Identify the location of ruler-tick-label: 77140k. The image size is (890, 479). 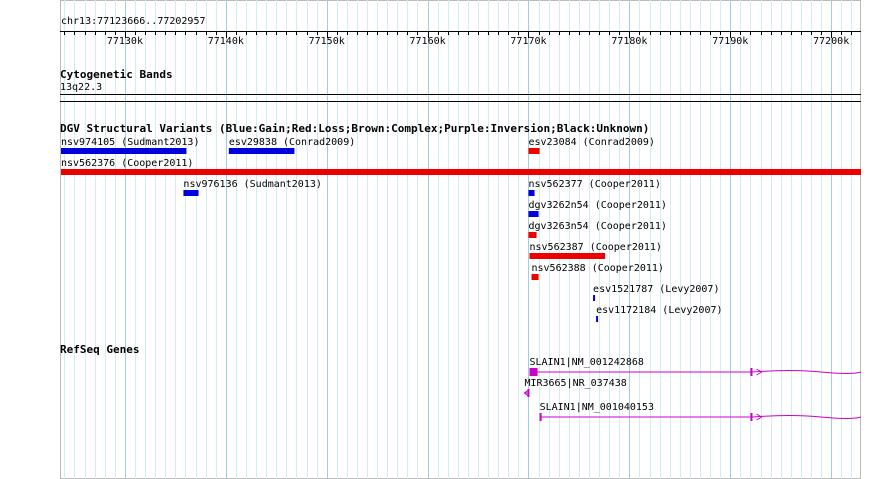
(226, 41).